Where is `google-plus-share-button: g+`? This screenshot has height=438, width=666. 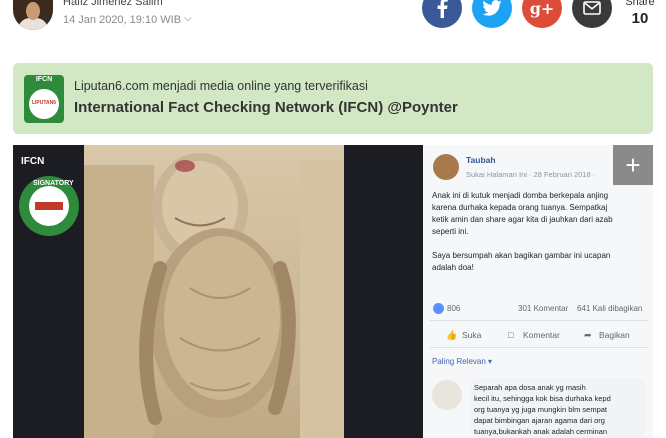
google-plus-share-button: g+ is located at coordinates (542, 14).